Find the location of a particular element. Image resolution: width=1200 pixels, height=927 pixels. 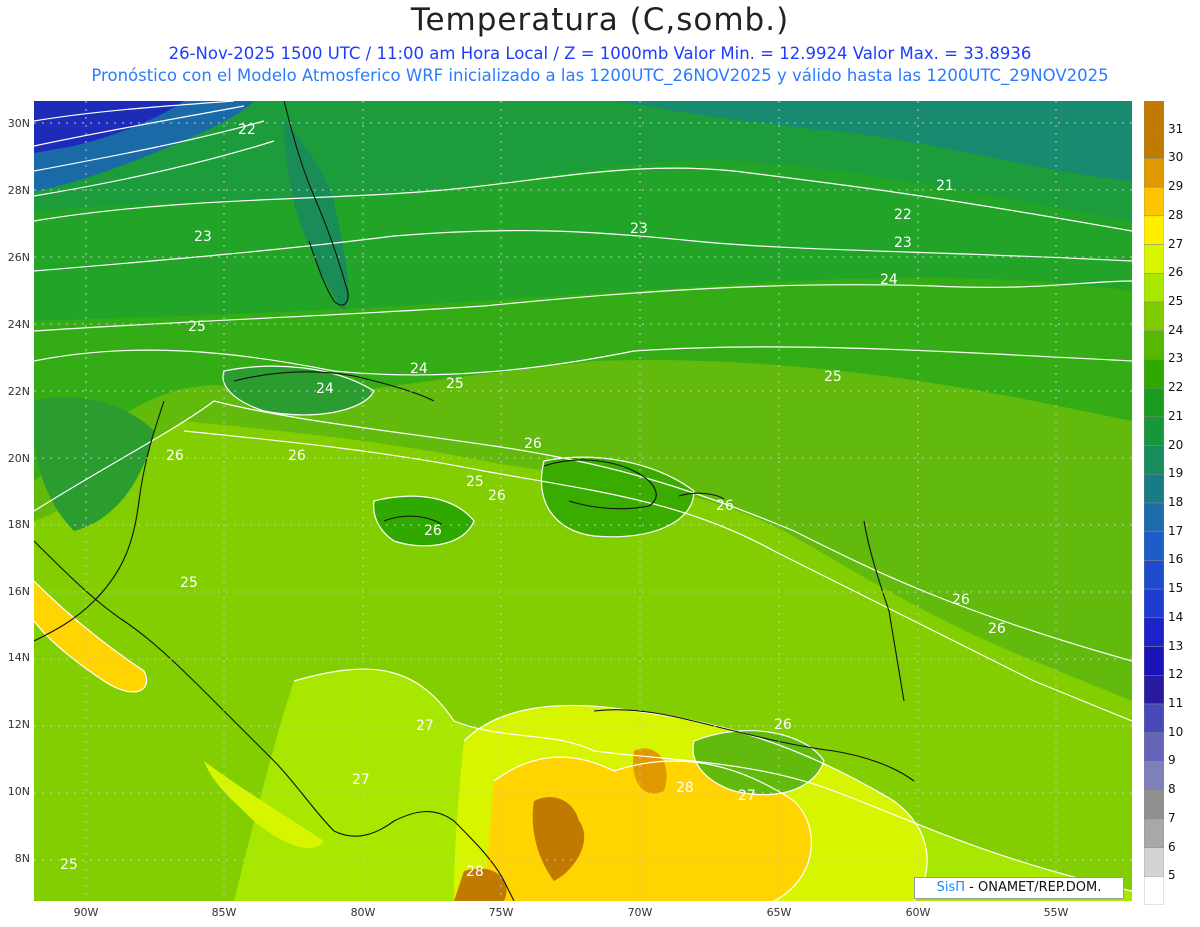

lat-label: 18N is located at coordinates (18, 524).